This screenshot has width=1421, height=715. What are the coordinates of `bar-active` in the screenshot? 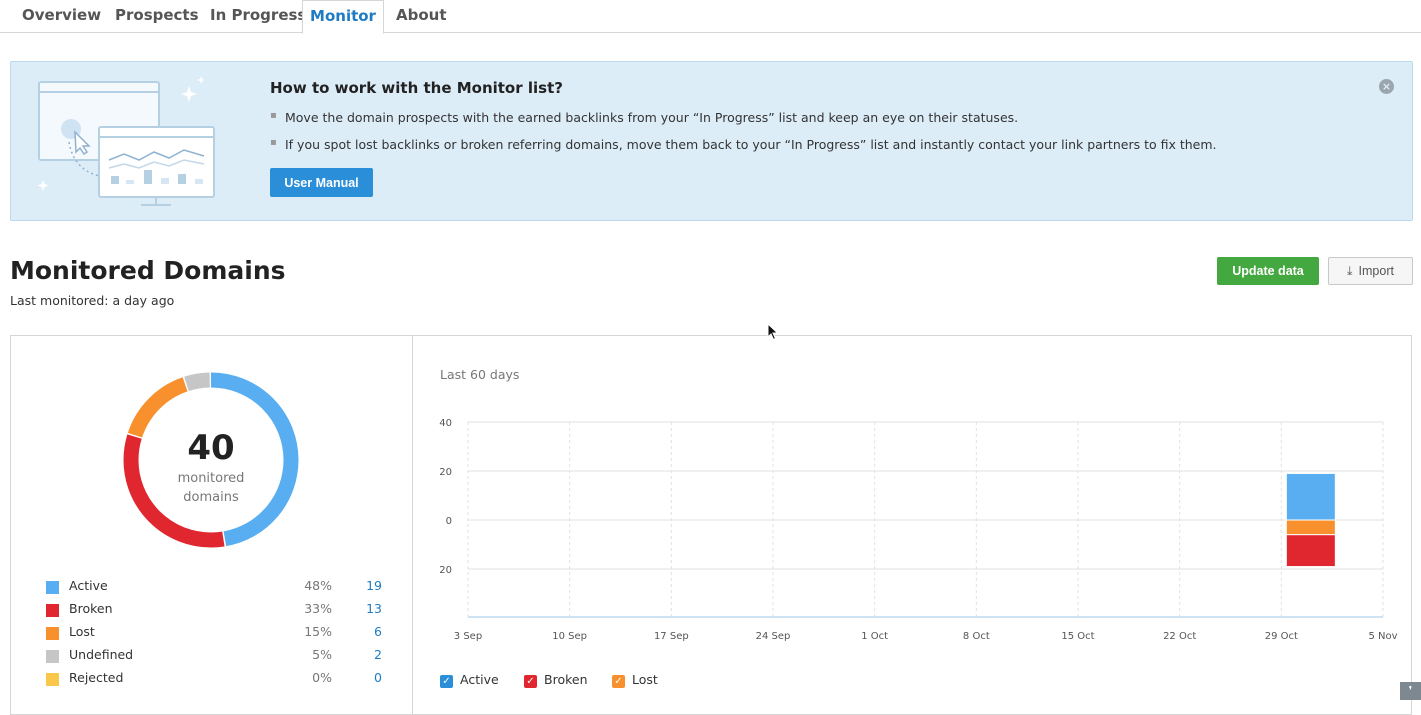 It's located at (1310, 496).